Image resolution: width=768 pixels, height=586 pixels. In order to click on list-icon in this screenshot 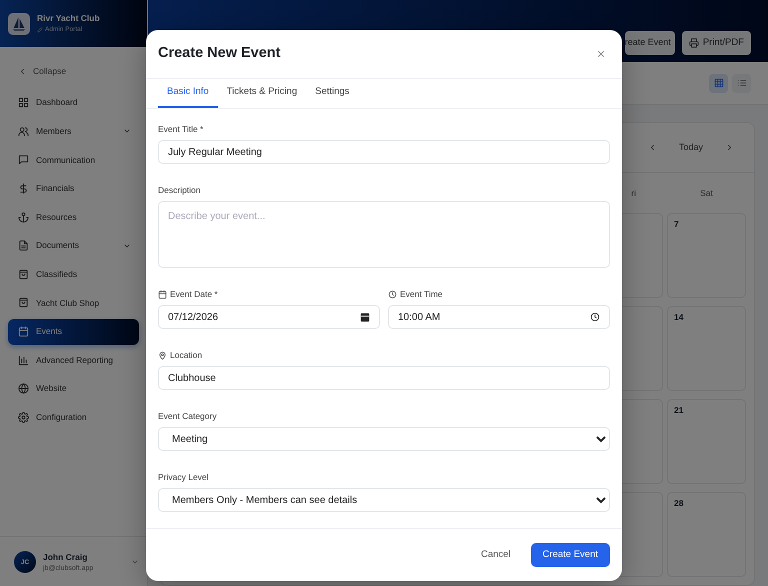, I will do `click(741, 83)`.